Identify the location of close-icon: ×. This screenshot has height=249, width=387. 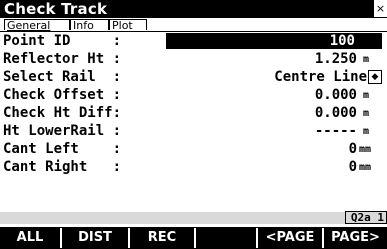
(380, 8).